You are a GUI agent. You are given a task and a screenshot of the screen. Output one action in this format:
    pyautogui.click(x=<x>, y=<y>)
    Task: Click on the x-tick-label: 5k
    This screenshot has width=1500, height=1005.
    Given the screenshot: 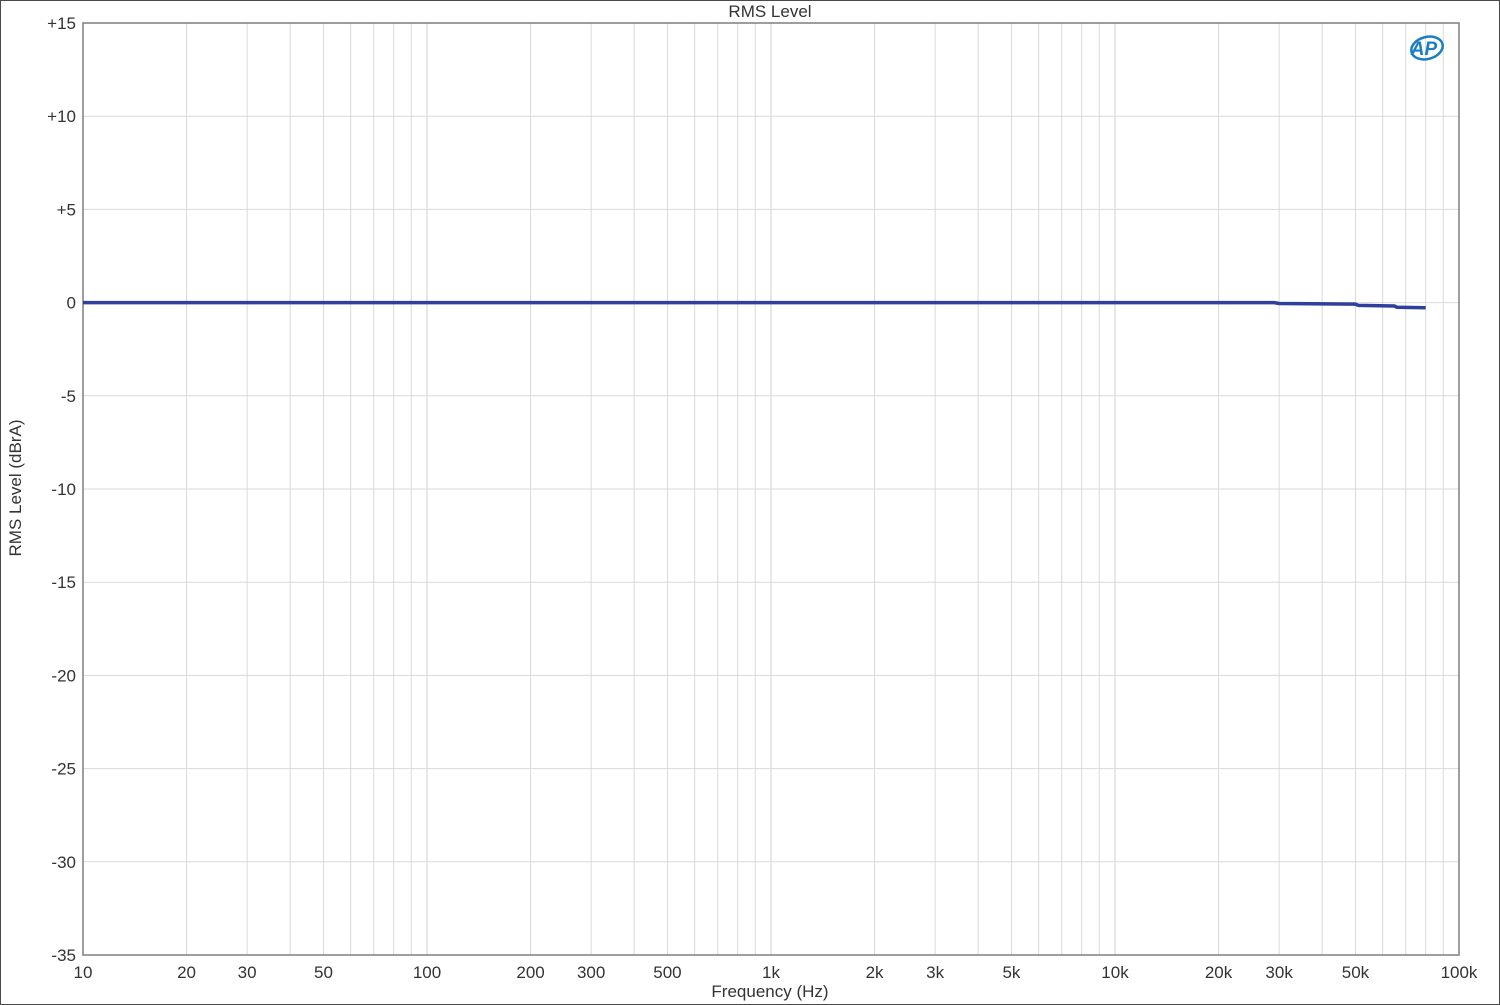 What is the action you would take?
    pyautogui.click(x=1011, y=972)
    